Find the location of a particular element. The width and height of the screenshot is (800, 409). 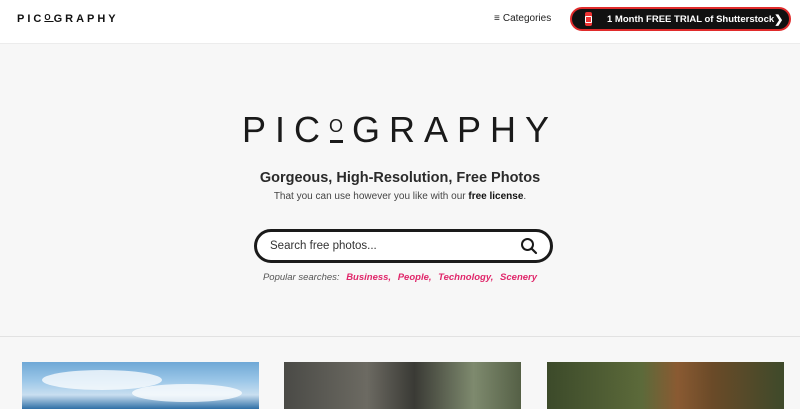

photo-thumbnail-hawk is located at coordinates (665, 385).